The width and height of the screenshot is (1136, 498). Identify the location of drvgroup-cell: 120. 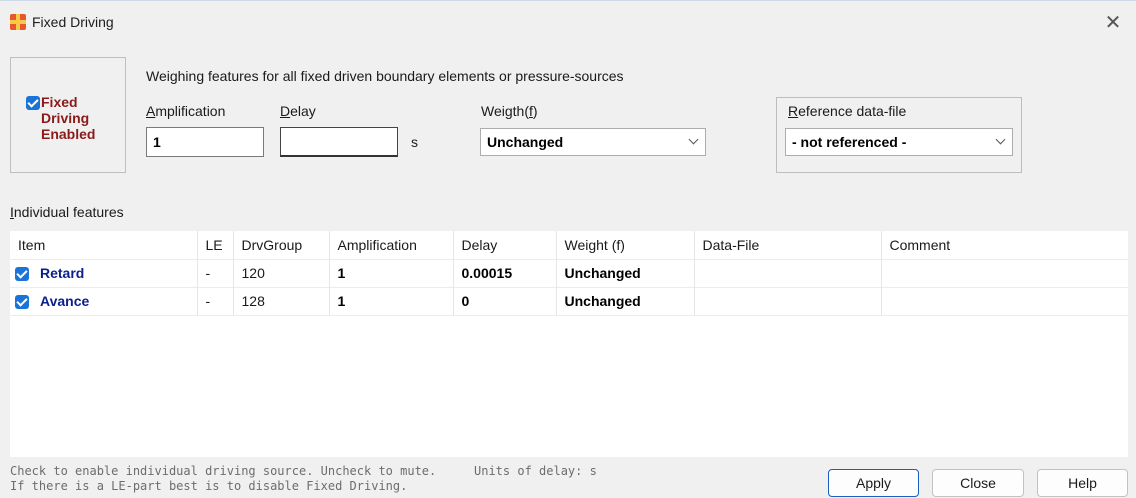
(281, 272).